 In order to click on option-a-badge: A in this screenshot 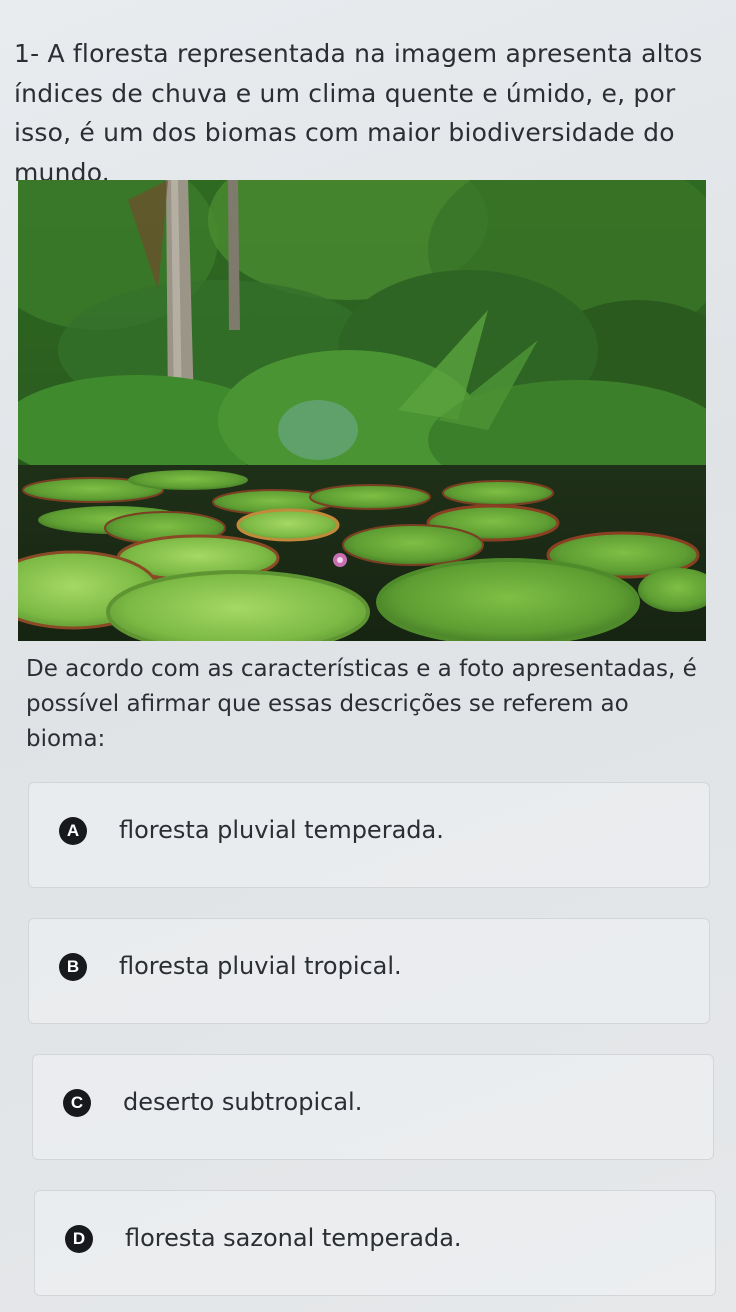, I will do `click(73, 831)`.